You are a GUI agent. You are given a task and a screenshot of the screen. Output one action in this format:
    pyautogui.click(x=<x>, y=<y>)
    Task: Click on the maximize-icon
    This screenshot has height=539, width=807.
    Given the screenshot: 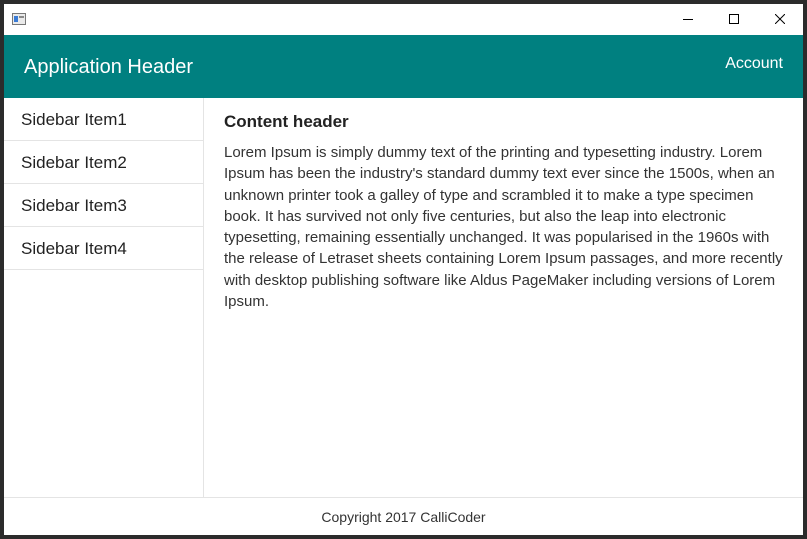 What is the action you would take?
    pyautogui.click(x=734, y=20)
    